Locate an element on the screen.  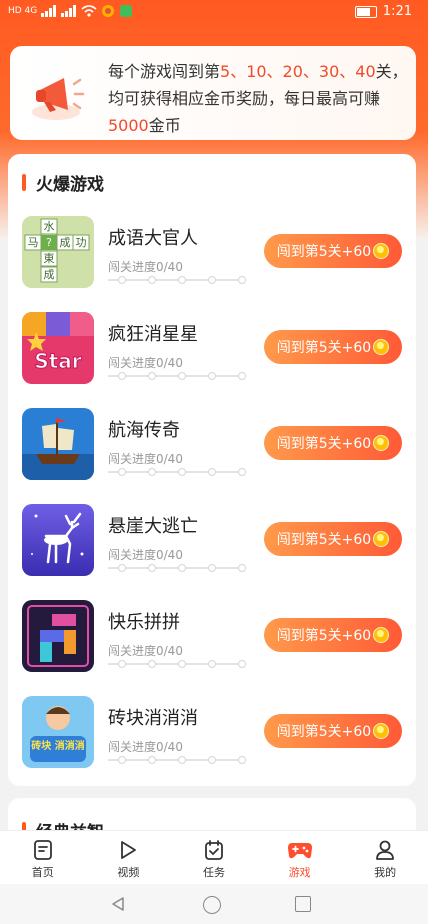
back-icon is located at coordinates (118, 904).